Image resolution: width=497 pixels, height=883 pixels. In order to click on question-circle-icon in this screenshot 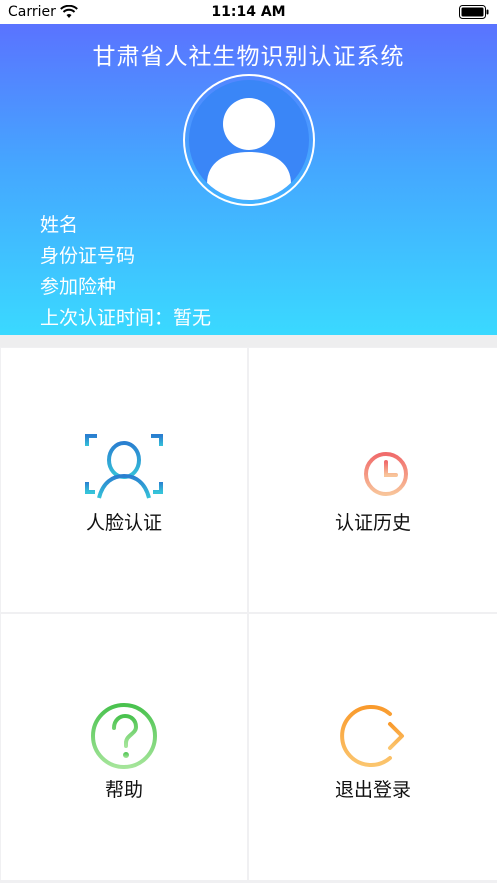, I will do `click(124, 736)`.